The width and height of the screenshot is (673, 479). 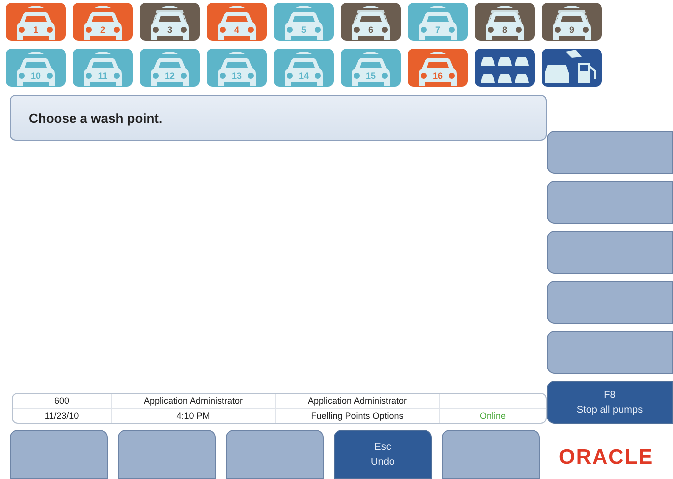 I want to click on wash-point-tile: 16, so click(x=438, y=68).